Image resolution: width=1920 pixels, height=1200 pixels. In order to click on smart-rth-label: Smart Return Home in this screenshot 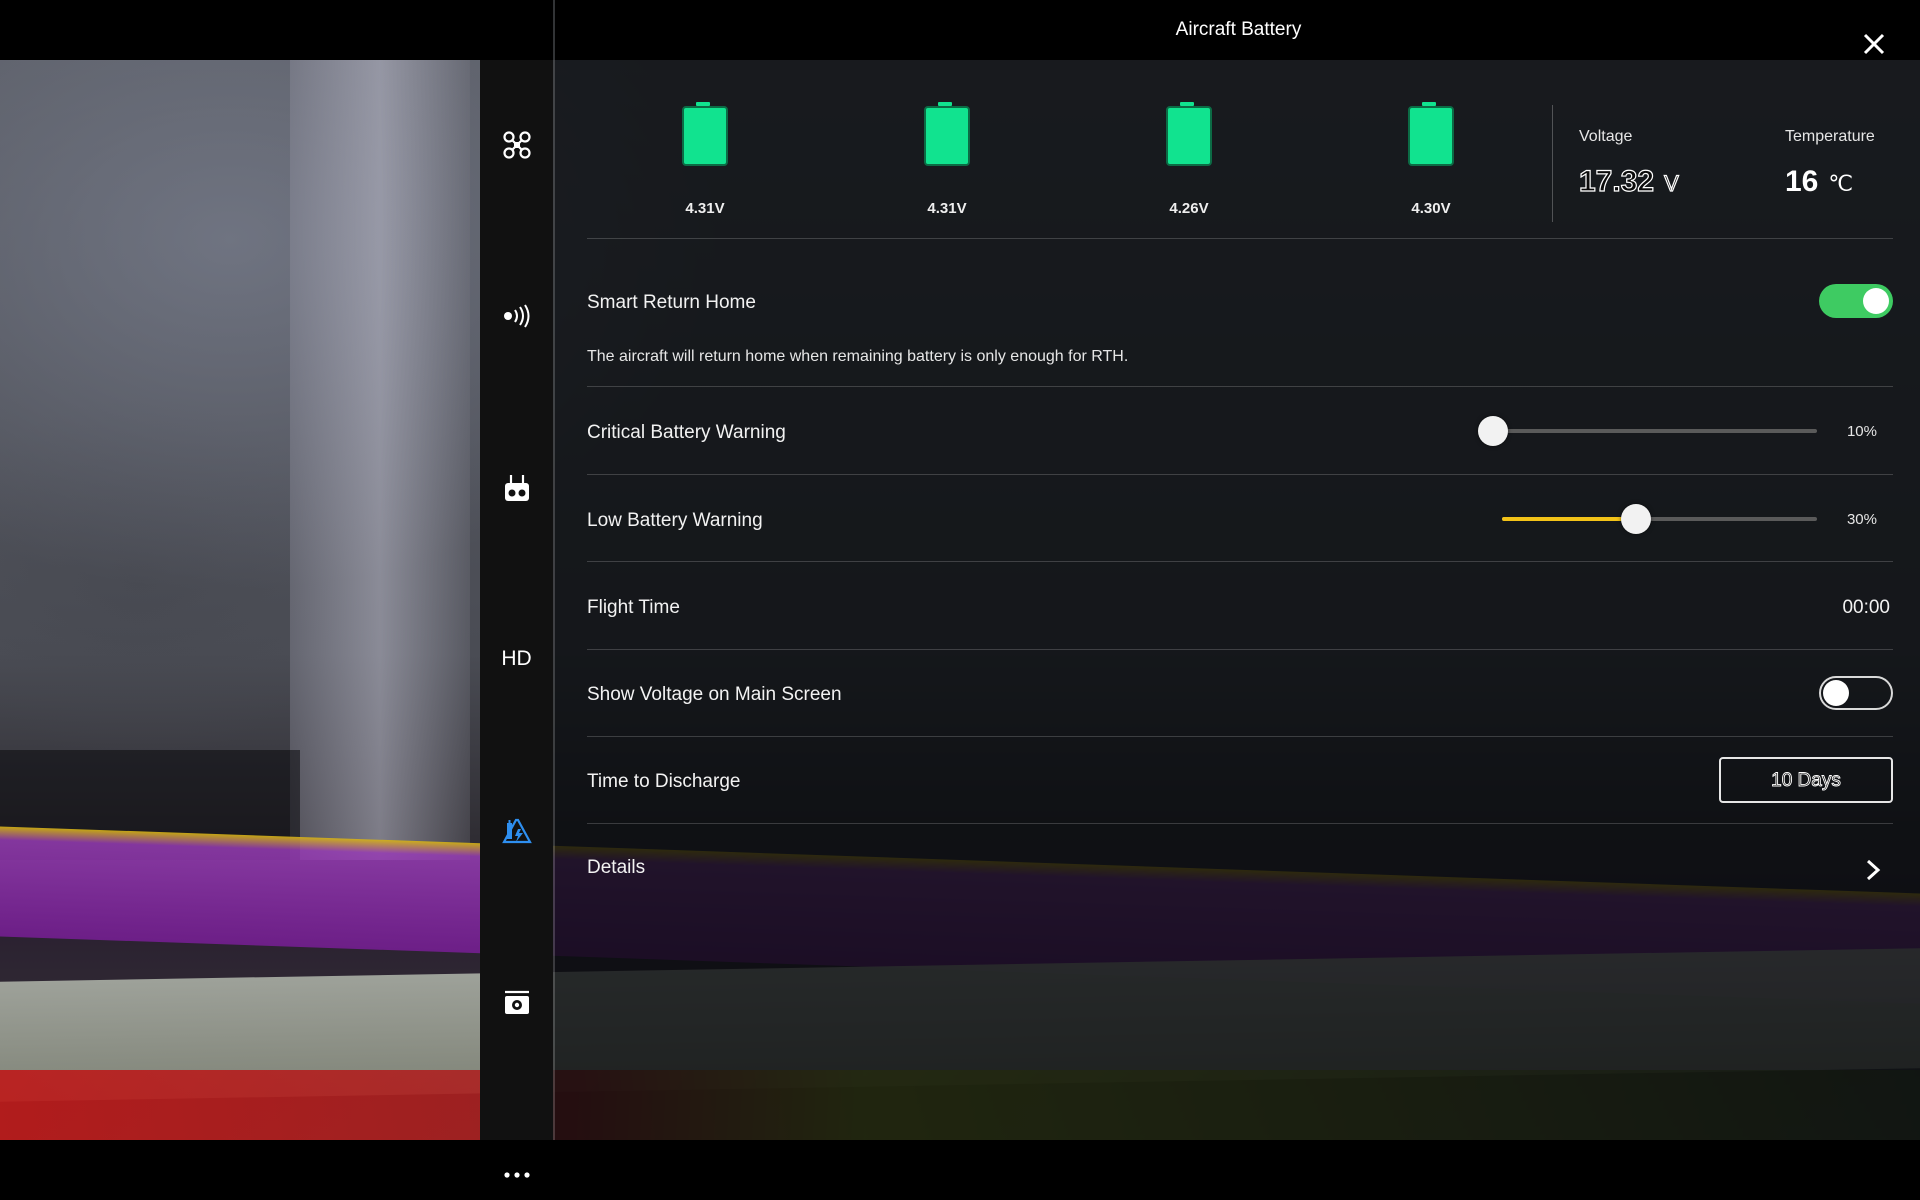, I will do `click(671, 302)`.